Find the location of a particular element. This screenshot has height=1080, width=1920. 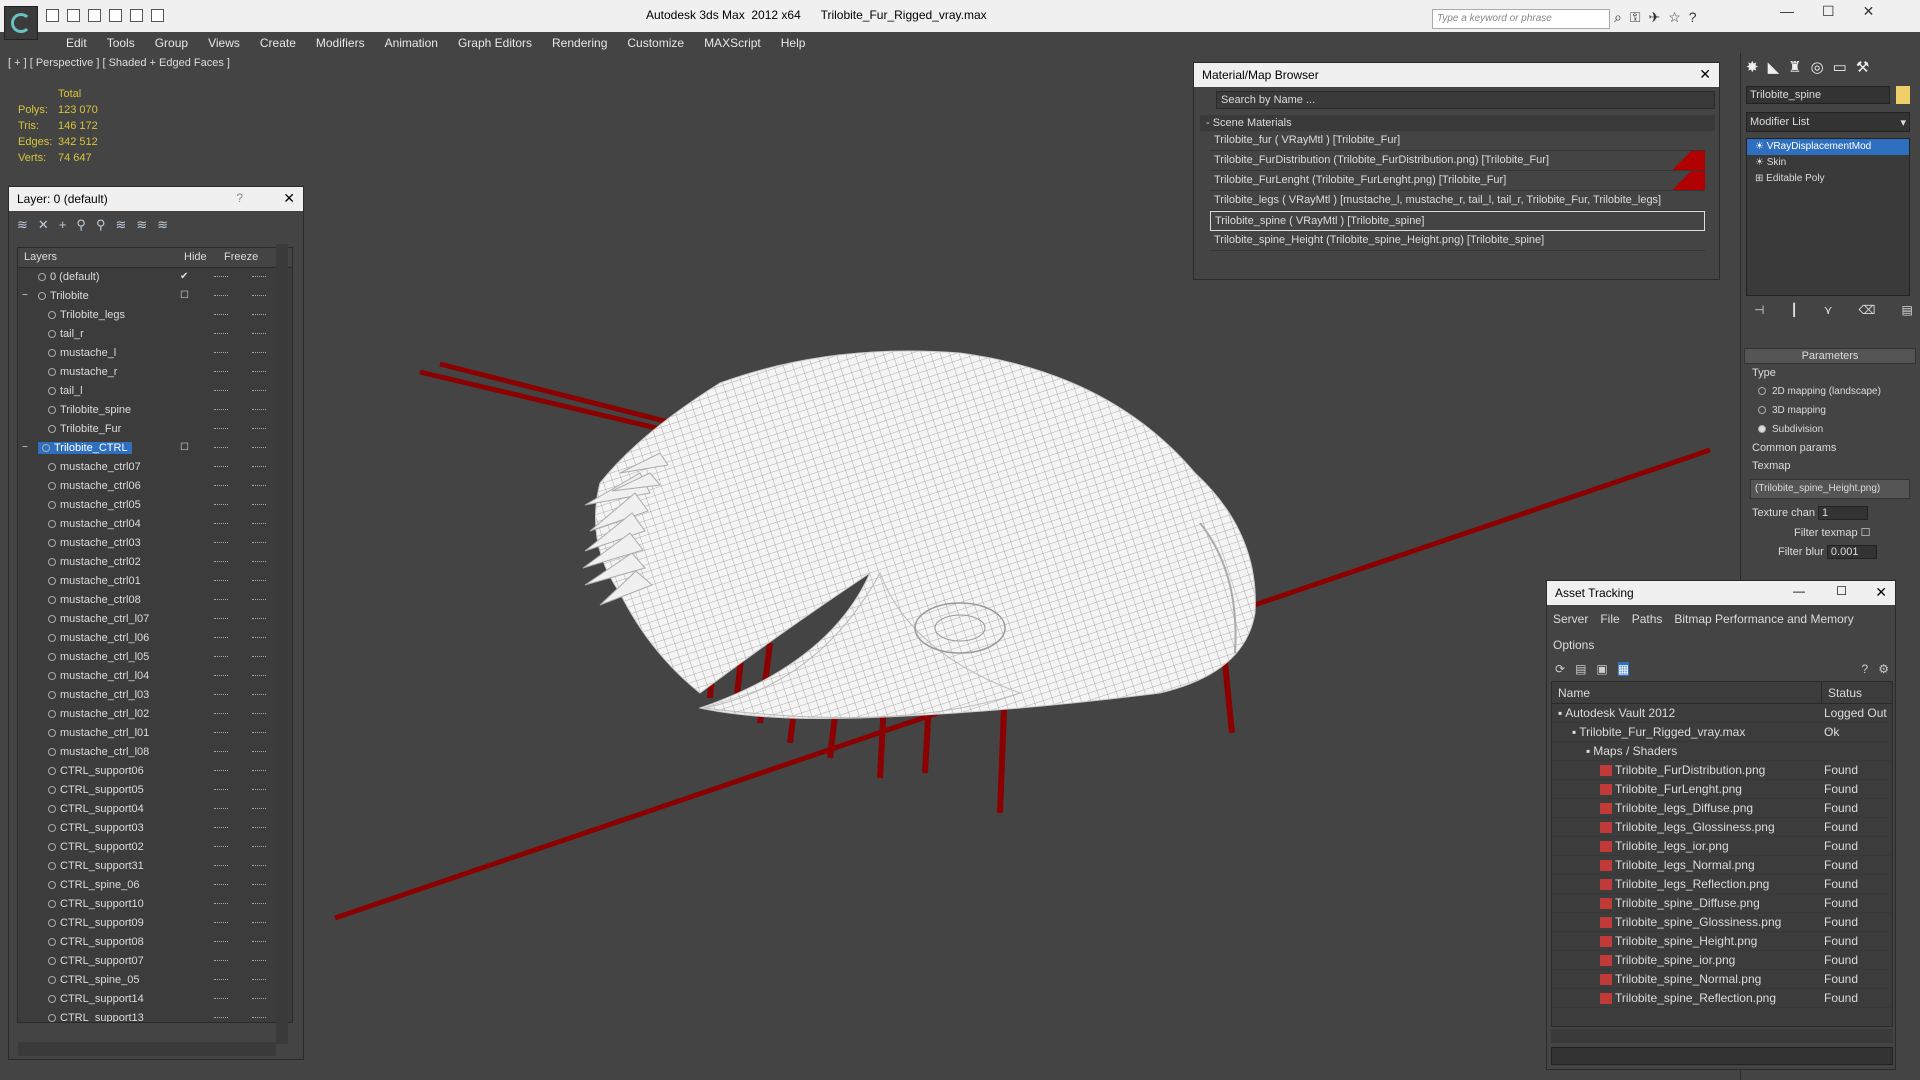

asset-row: Trilobite_spine_Diffuse.png Found is located at coordinates (1722, 903).